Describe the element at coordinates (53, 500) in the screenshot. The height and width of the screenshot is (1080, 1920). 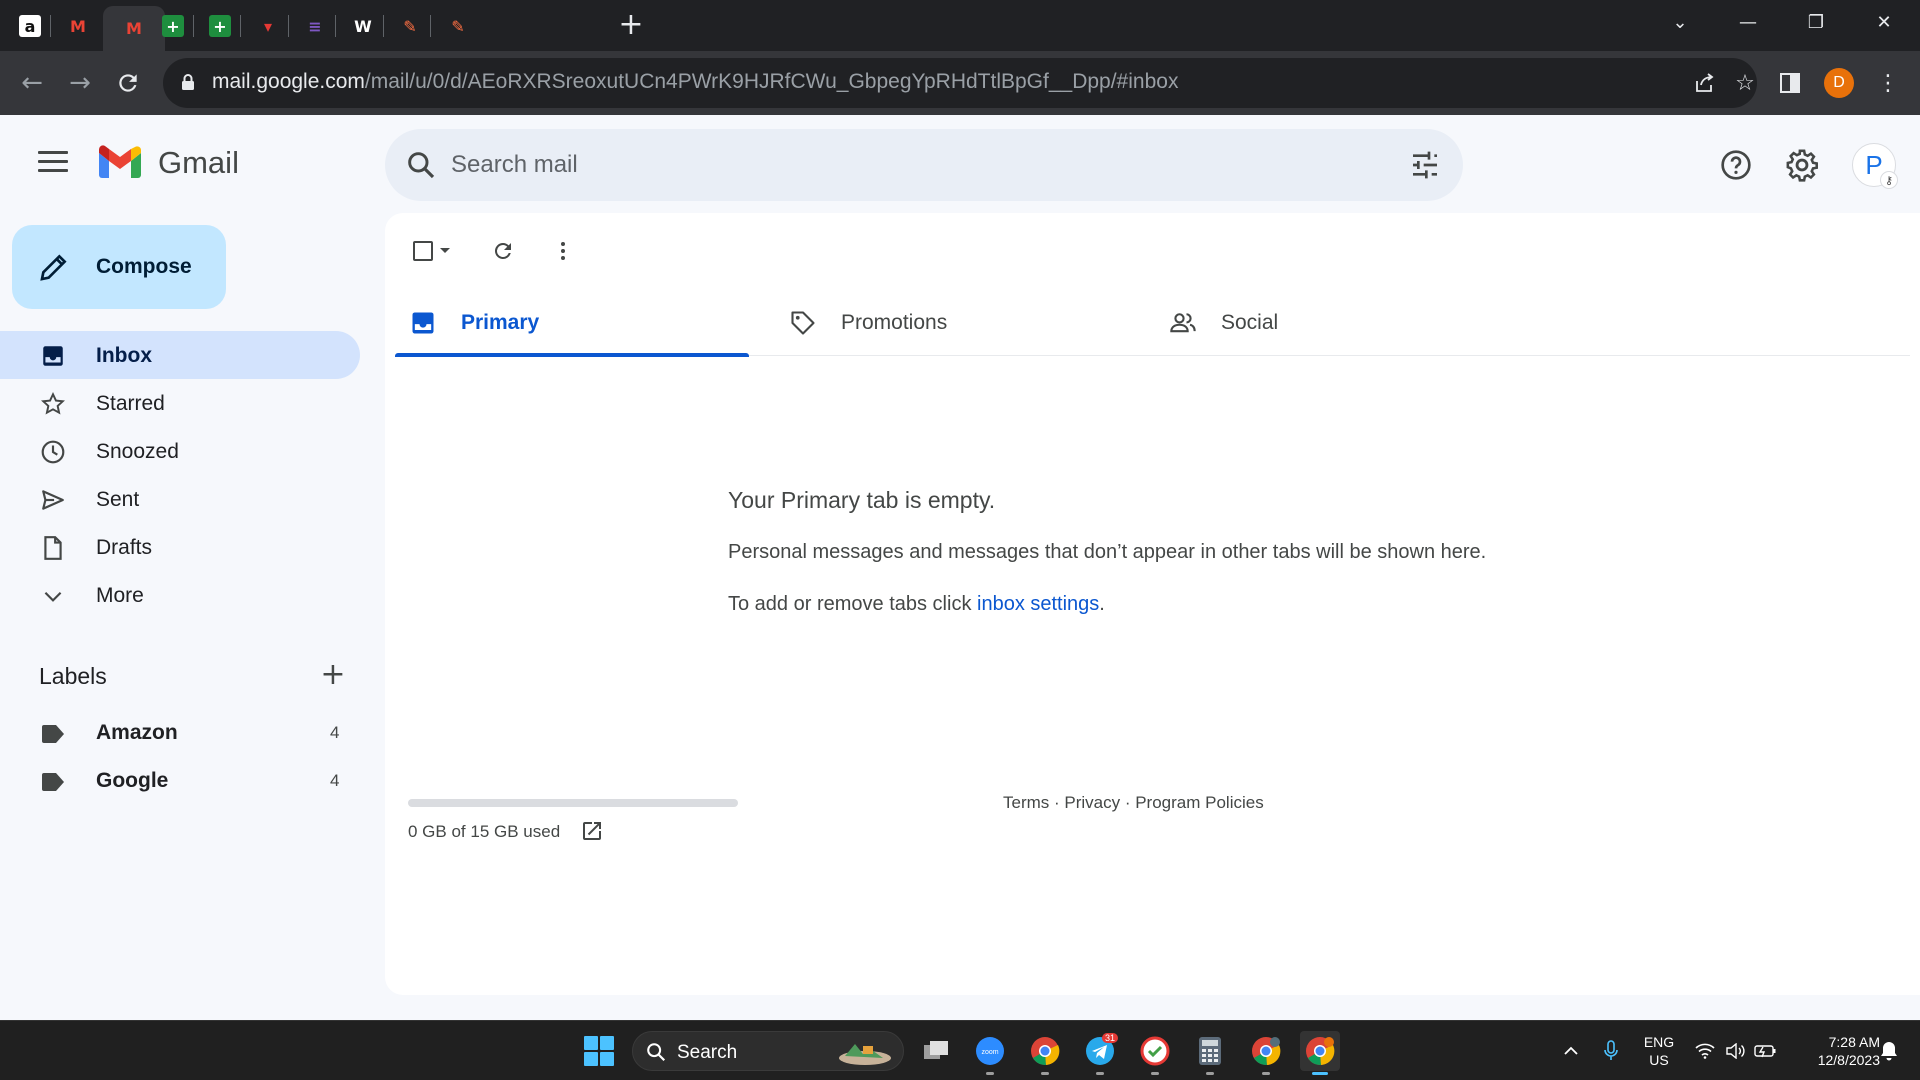
I see `send-icon` at that location.